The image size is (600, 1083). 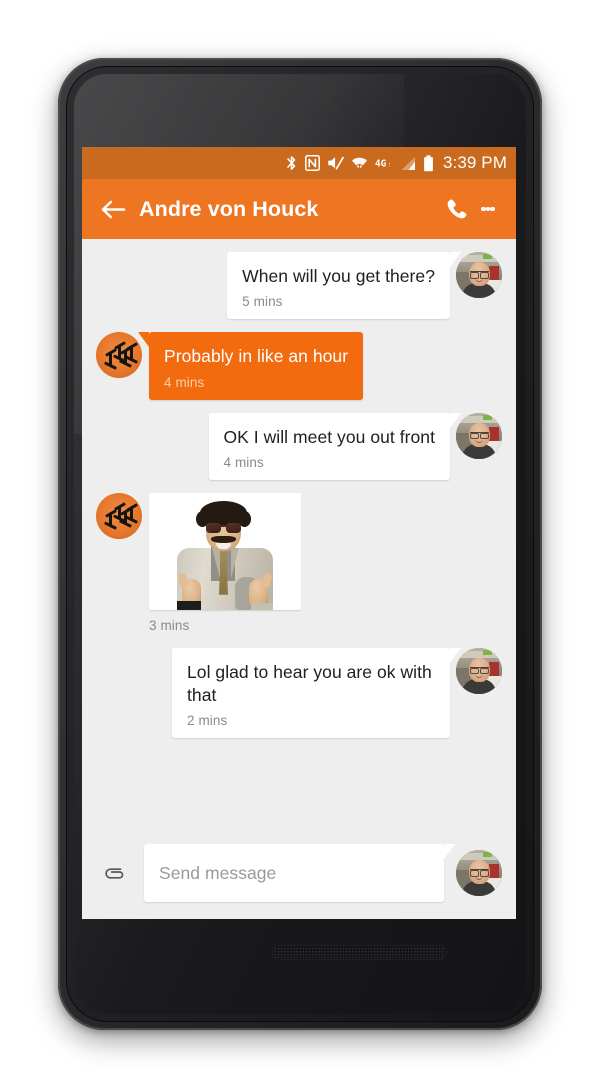 What do you see at coordinates (381, 163) in the screenshot?
I see `svg-text: 4G` at bounding box center [381, 163].